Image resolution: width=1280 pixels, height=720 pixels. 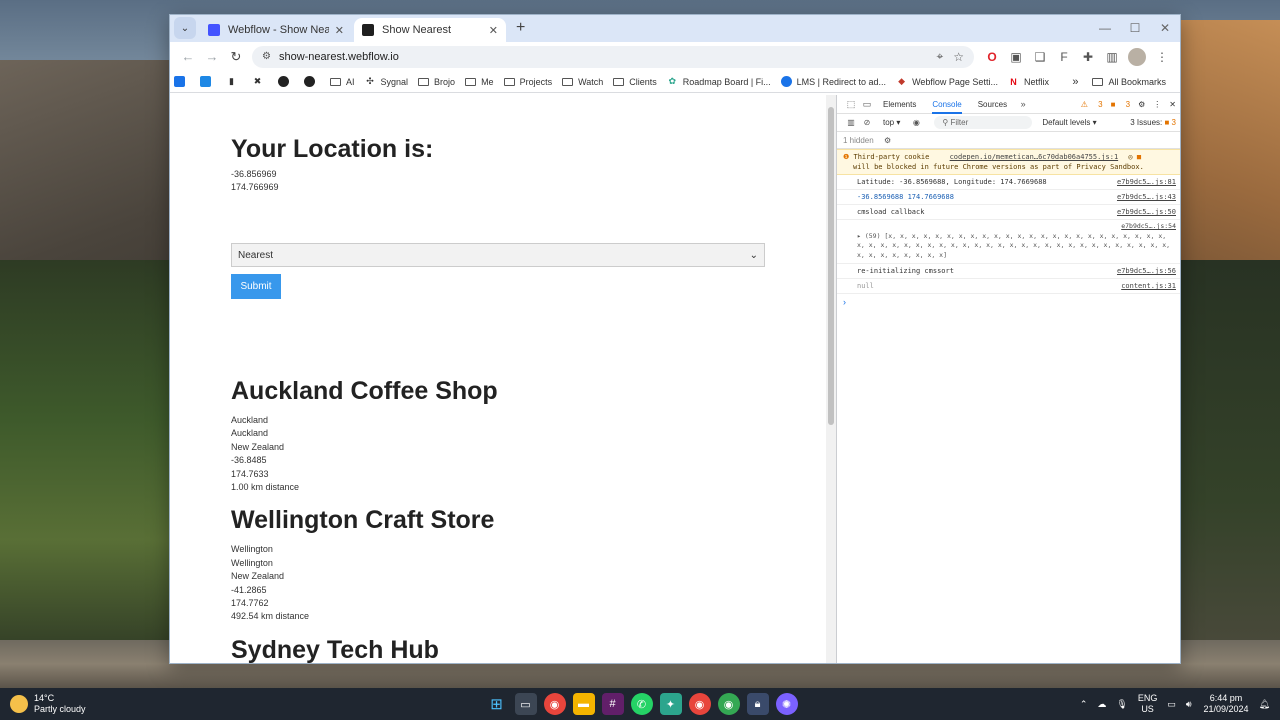 I want to click on slack-icon: #, so click(x=612, y=704).